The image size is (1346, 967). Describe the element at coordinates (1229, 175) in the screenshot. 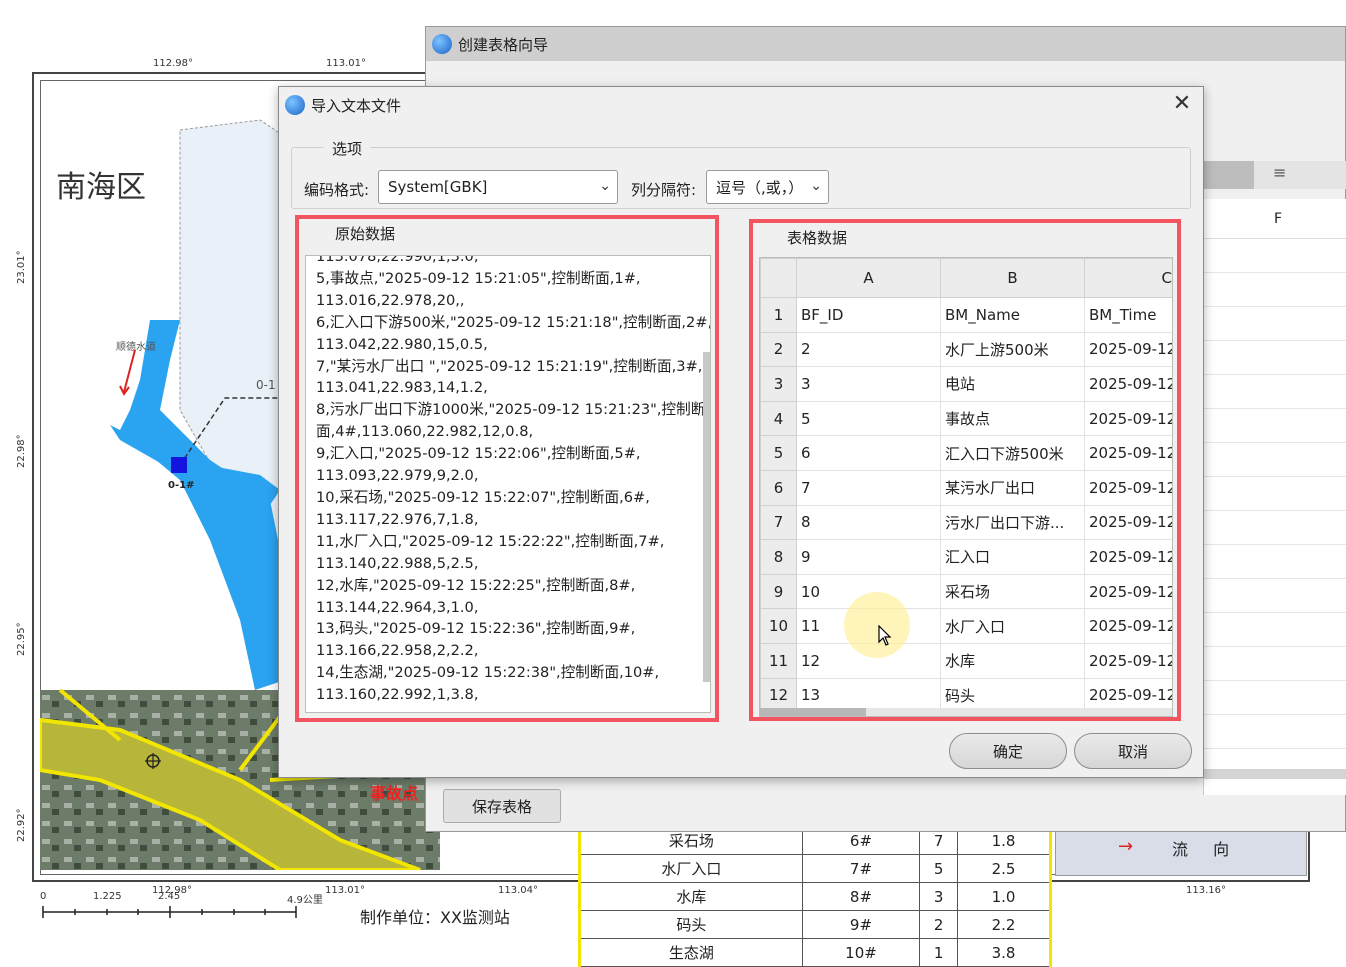

I see `align-center-button` at that location.